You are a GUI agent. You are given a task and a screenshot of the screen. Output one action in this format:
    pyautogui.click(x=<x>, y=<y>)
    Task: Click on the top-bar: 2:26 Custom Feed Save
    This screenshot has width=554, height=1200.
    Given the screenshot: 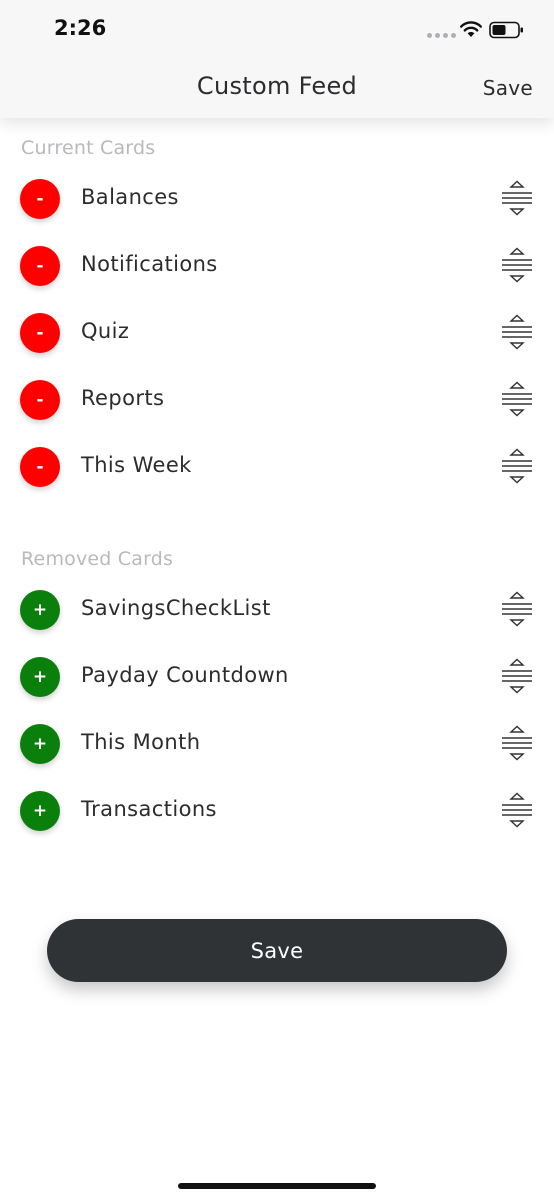 What is the action you would take?
    pyautogui.click(x=277, y=59)
    